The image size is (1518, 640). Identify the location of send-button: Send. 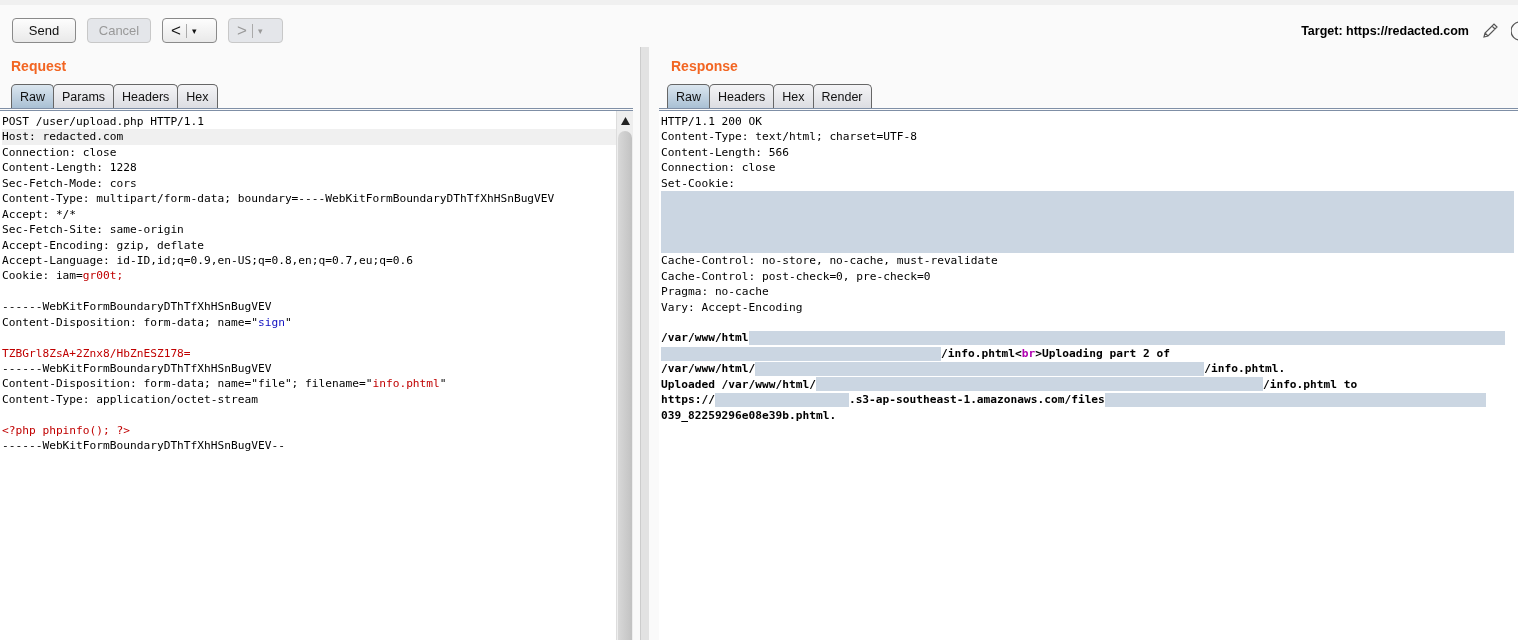
(44, 30).